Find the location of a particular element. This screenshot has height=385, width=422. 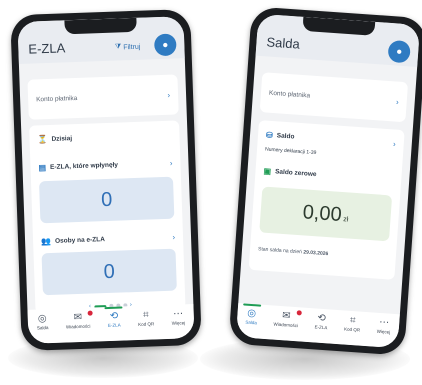

document-icon: ▤ is located at coordinates (42, 168).